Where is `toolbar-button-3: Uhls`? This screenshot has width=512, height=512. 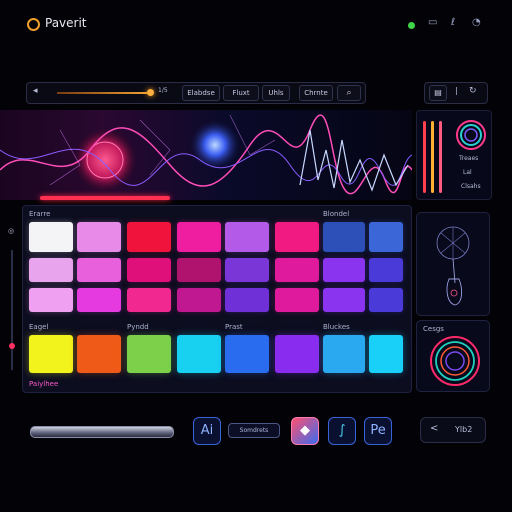
toolbar-button-3: Uhls is located at coordinates (276, 93).